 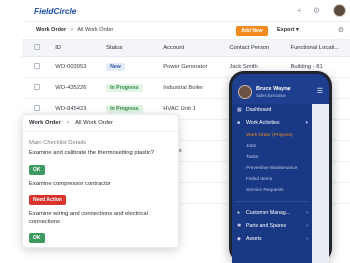 What do you see at coordinates (263, 123) in the screenshot?
I see `nav-label: Work Activities` at bounding box center [263, 123].